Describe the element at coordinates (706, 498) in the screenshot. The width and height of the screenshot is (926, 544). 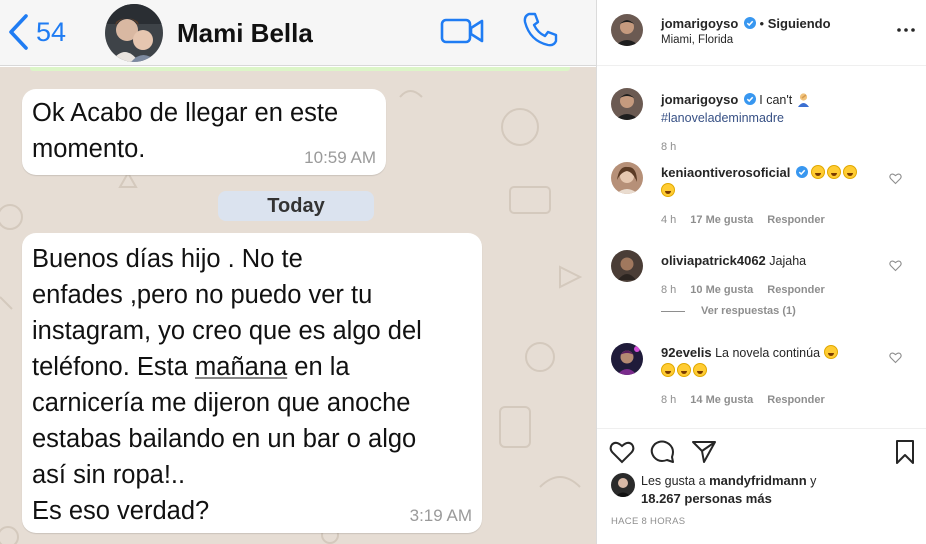
I see `likes-count: 18.267 personas más` at that location.